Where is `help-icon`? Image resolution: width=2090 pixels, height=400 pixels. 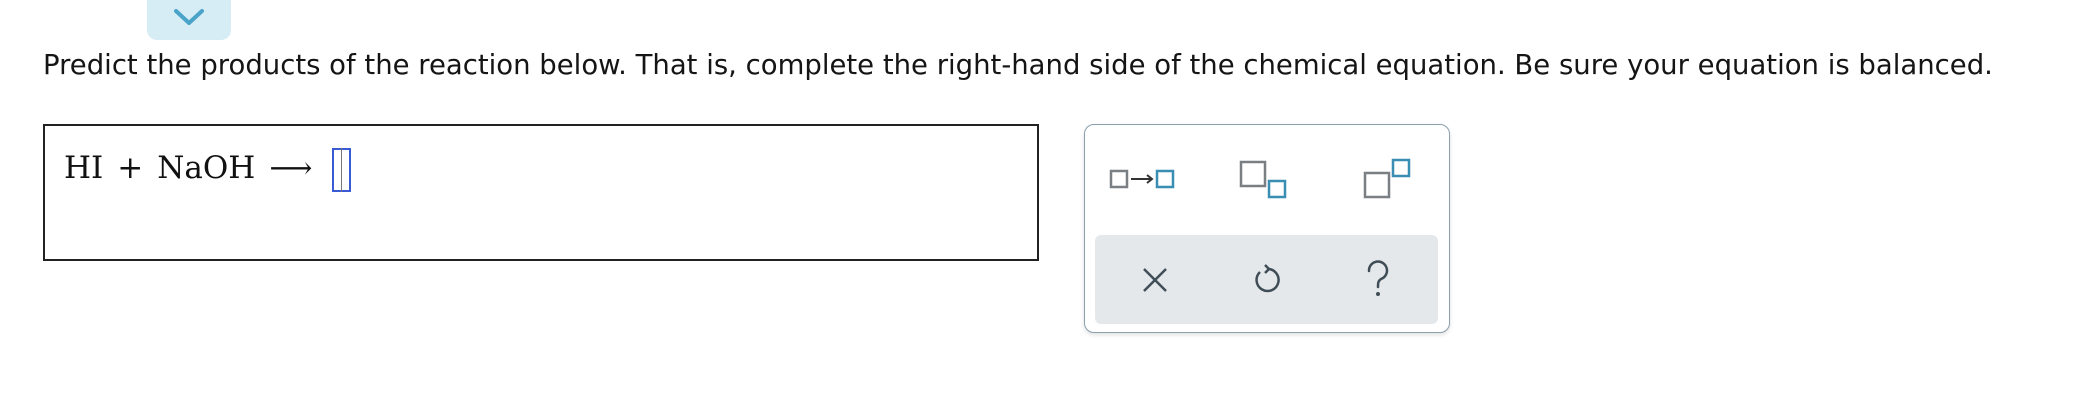 help-icon is located at coordinates (1378, 278).